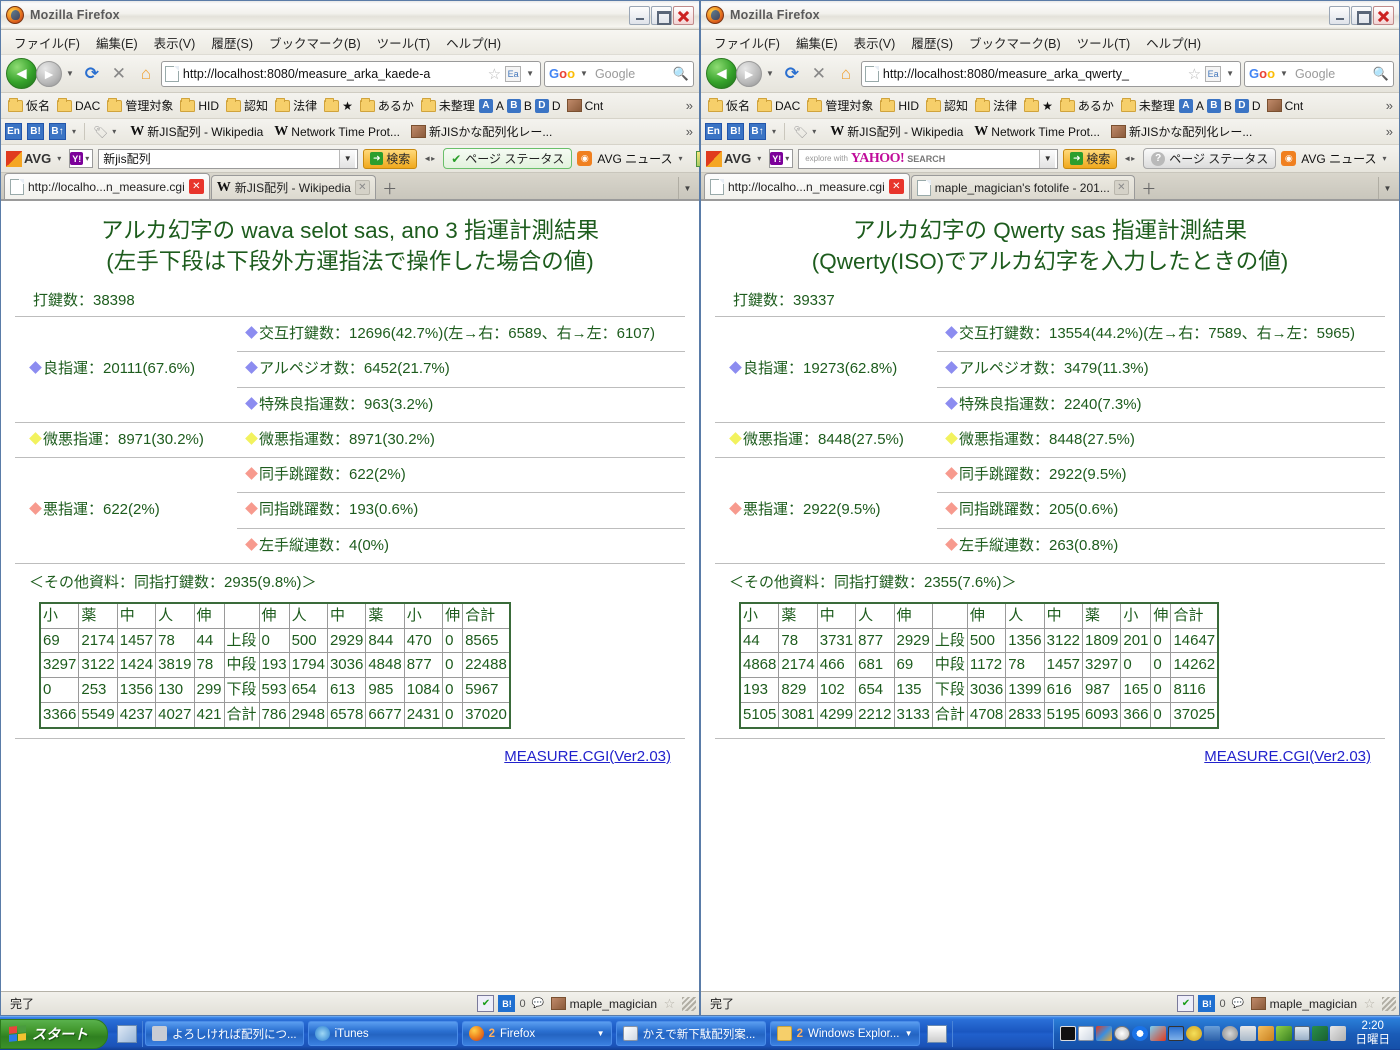 This screenshot has height=1050, width=1400. I want to click on back-button-icon: ◄, so click(21, 73).